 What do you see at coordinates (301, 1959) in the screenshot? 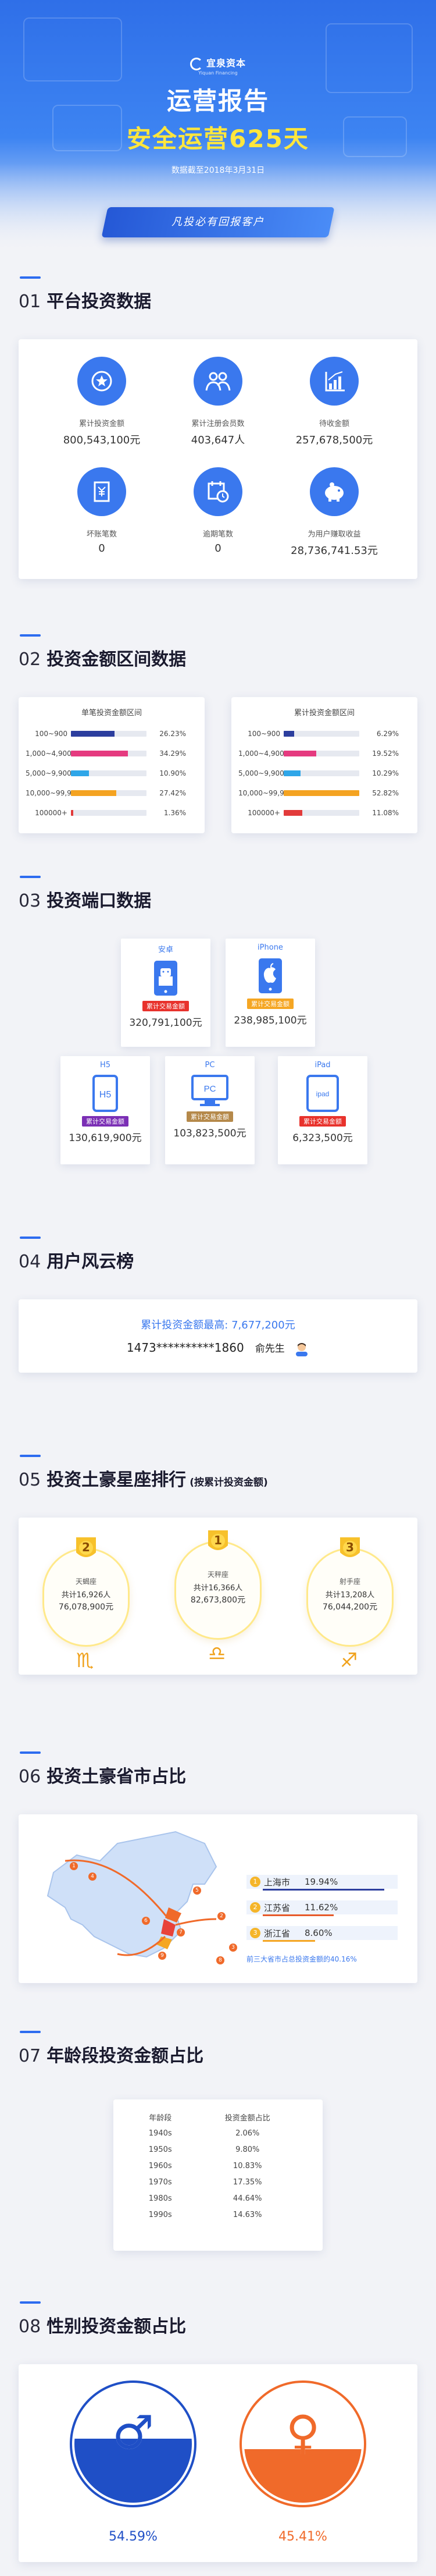
I see `province-note: 前三大省市占总投资金额的40.16%` at bounding box center [301, 1959].